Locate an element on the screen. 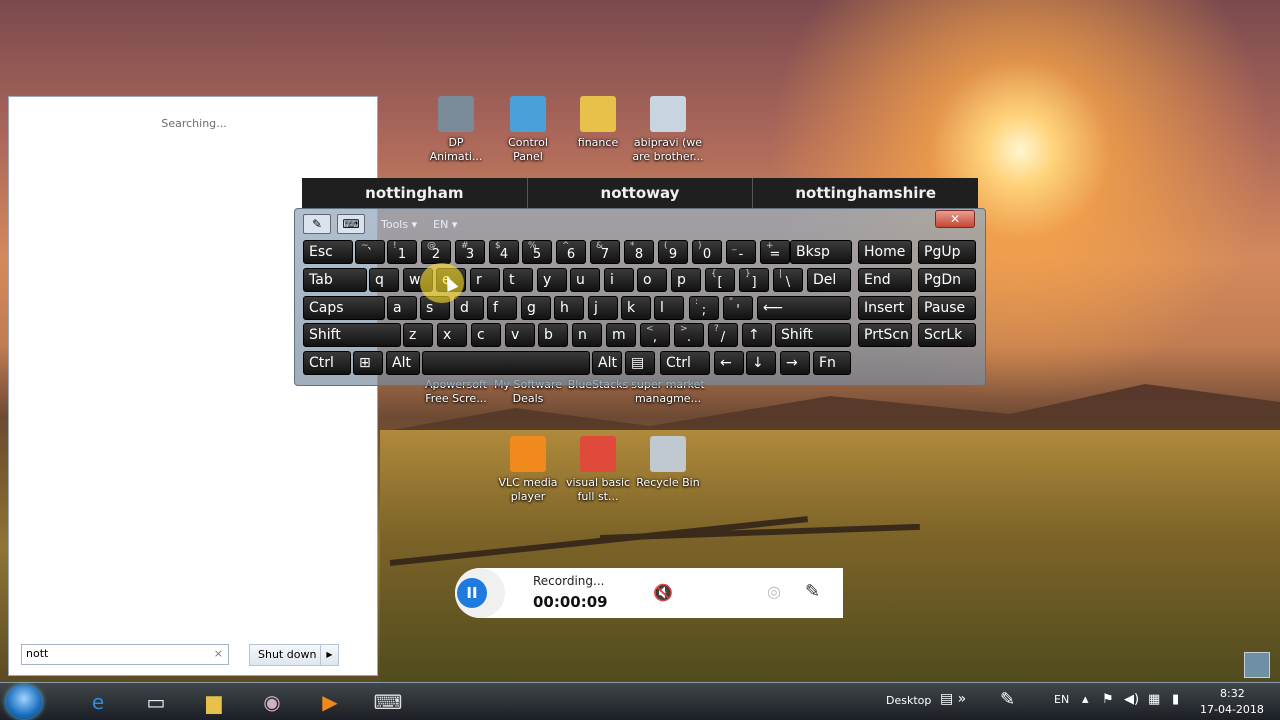 The image size is (1280, 720). key-b: b is located at coordinates (553, 335).